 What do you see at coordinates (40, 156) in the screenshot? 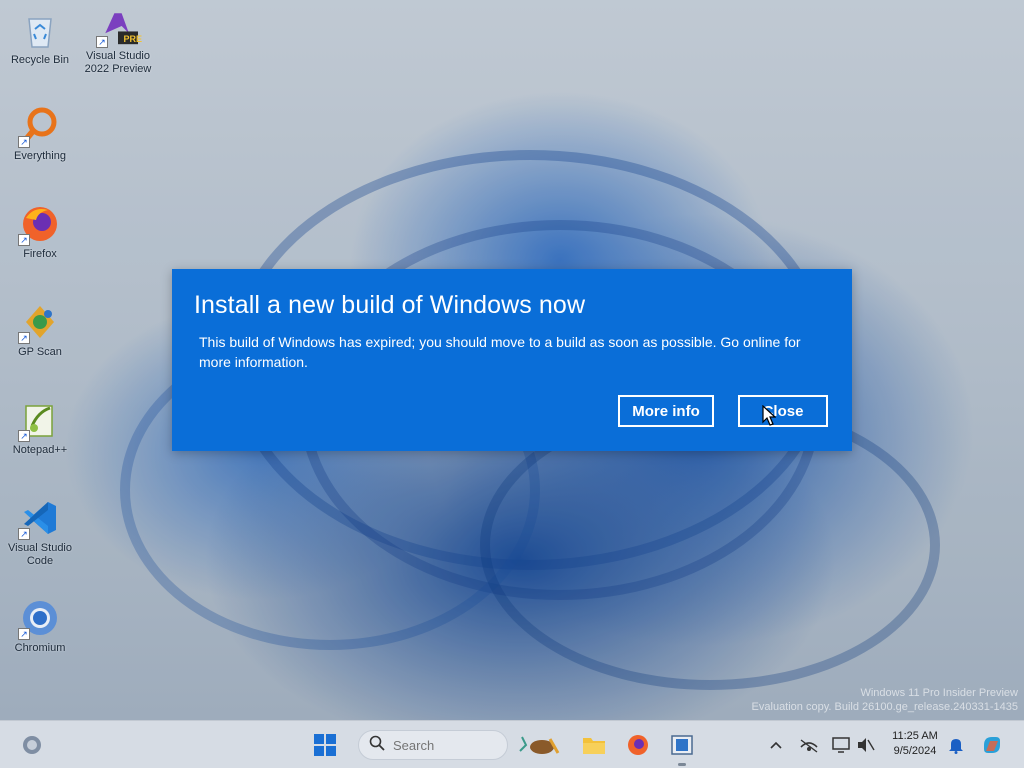
I see `desktop-icon-label: Everything` at bounding box center [40, 156].